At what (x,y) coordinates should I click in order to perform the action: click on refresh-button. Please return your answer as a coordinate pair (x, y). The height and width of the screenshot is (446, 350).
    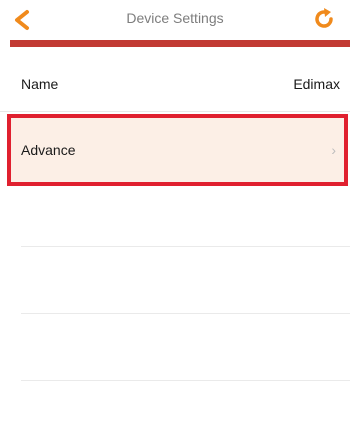
    Looking at the image, I should click on (324, 19).